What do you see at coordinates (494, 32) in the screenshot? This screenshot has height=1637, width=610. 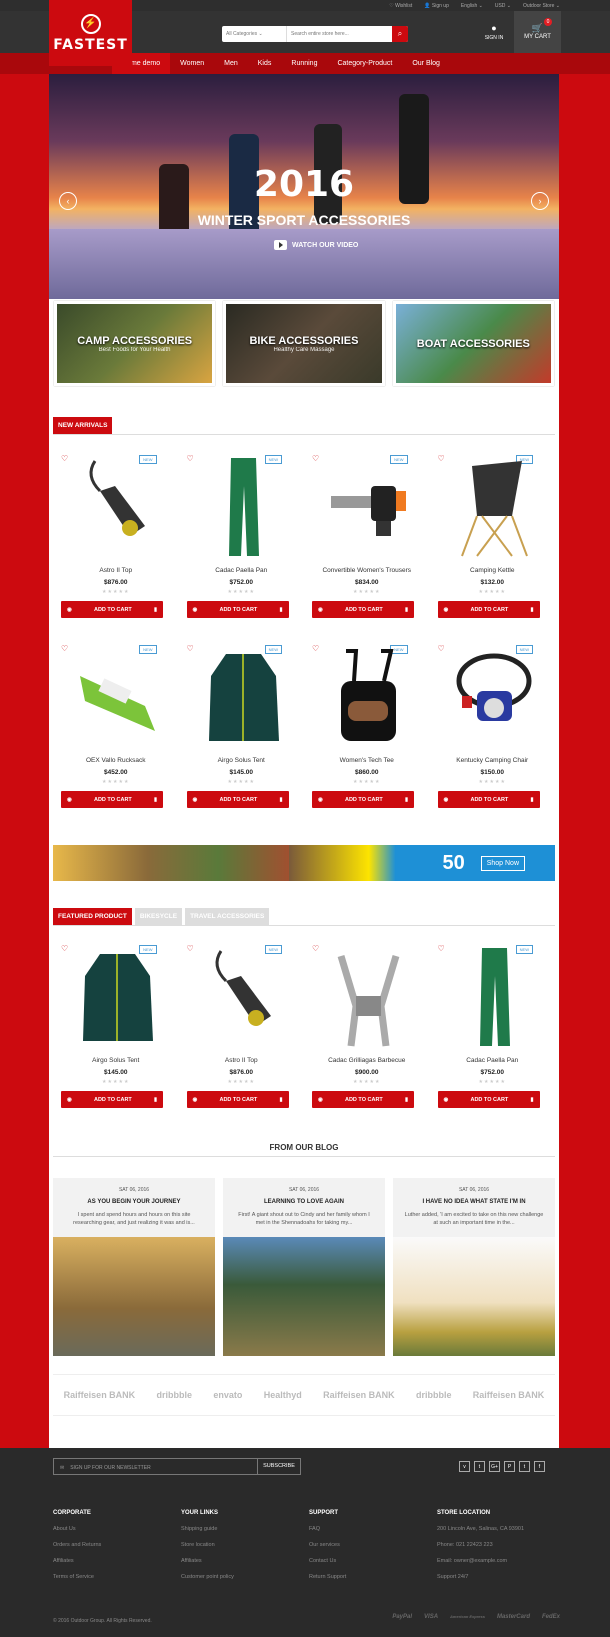 I see `signin-button: ● SIGN IN` at bounding box center [494, 32].